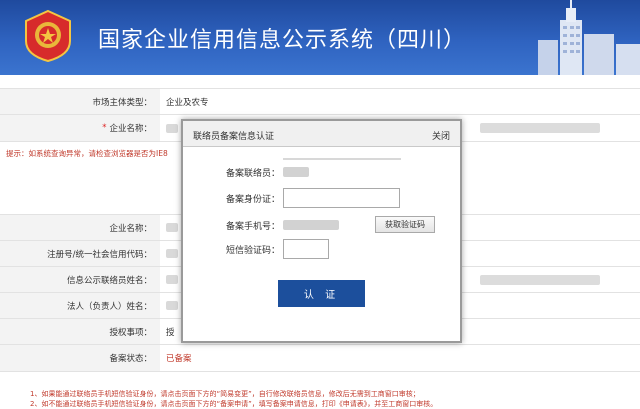 This screenshot has height=409, width=640. What do you see at coordinates (252, 174) in the screenshot?
I see `liaison-label: 备案联络员：` at bounding box center [252, 174].